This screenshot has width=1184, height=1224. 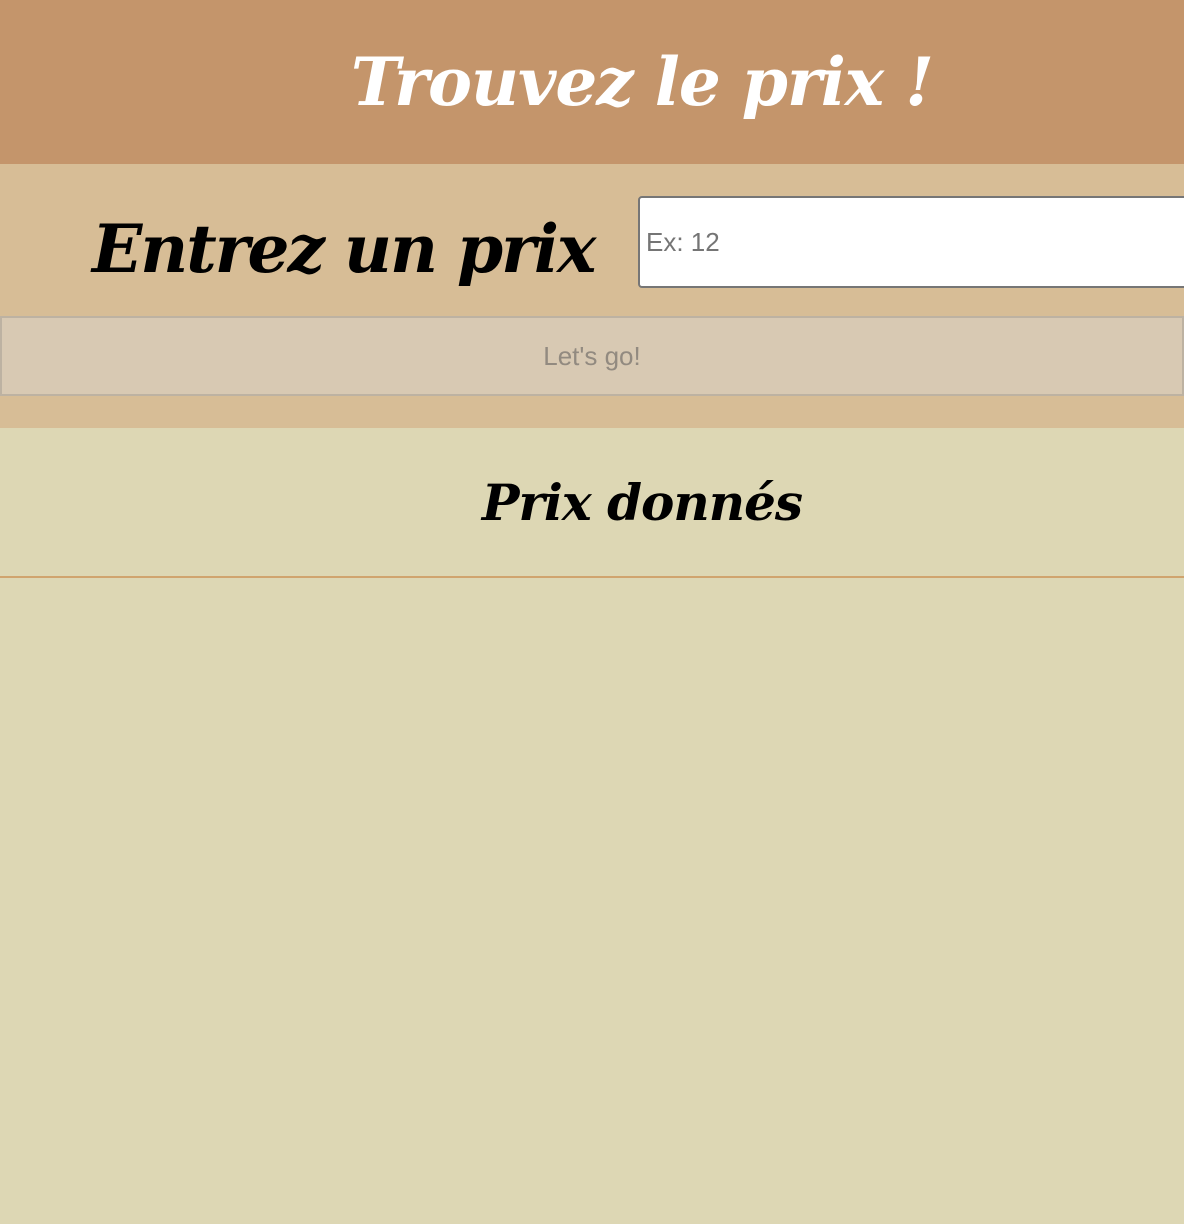 I want to click on submit-button: Let's go!, so click(x=592, y=356).